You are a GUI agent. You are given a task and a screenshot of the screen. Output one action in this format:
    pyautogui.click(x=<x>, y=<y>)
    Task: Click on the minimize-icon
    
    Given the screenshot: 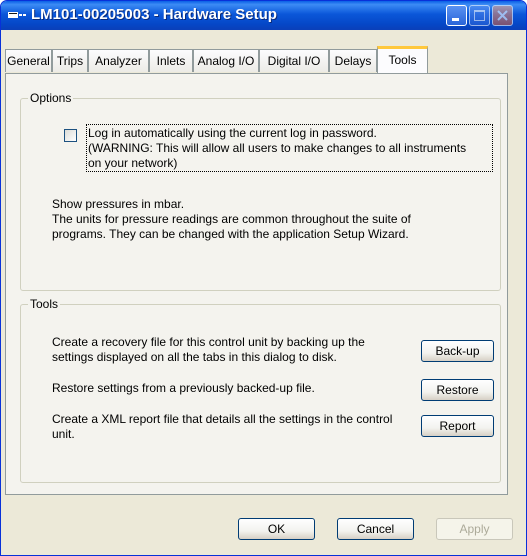 What is the action you would take?
    pyautogui.click(x=455, y=19)
    